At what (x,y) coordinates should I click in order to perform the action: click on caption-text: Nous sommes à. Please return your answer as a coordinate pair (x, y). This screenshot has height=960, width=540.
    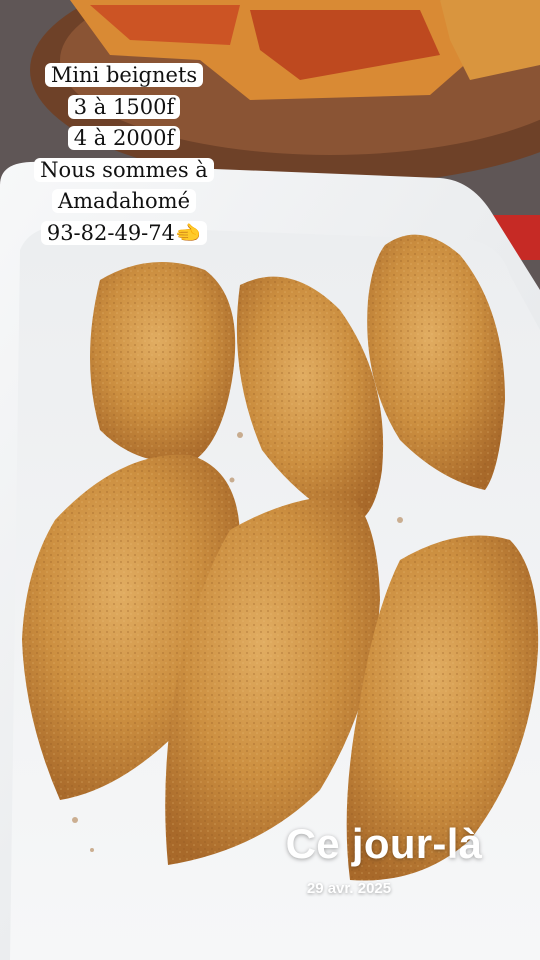
    Looking at the image, I should click on (124, 169).